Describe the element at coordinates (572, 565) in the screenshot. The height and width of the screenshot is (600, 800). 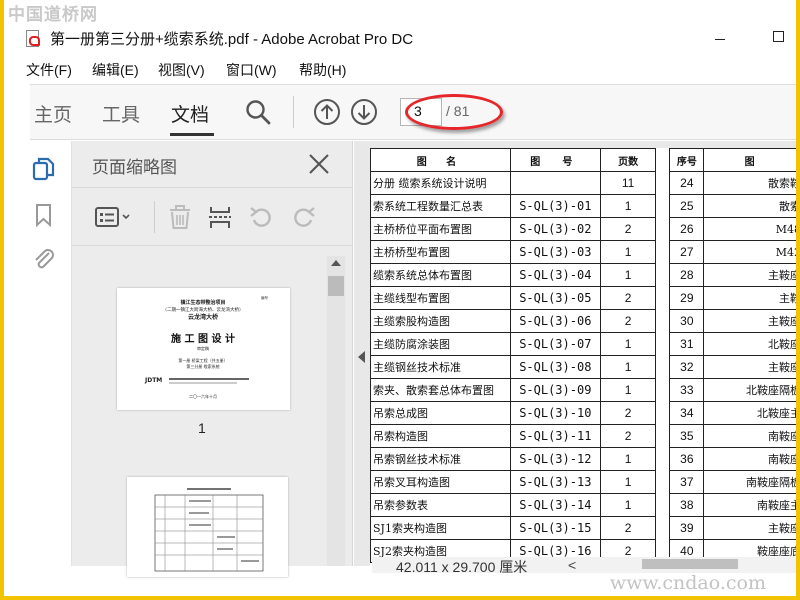
I see `scroll-left-arrow-icon: <` at that location.